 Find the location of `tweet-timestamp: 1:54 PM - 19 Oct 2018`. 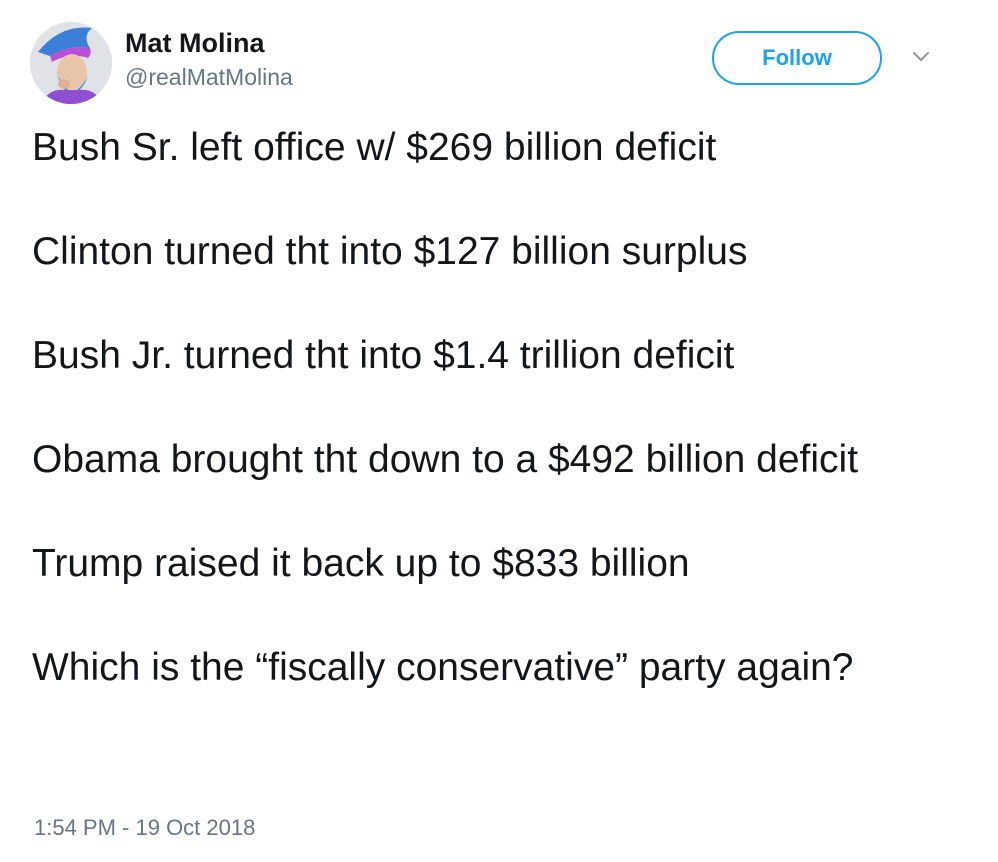

tweet-timestamp: 1:54 PM - 19 Oct 2018 is located at coordinates (144, 828).